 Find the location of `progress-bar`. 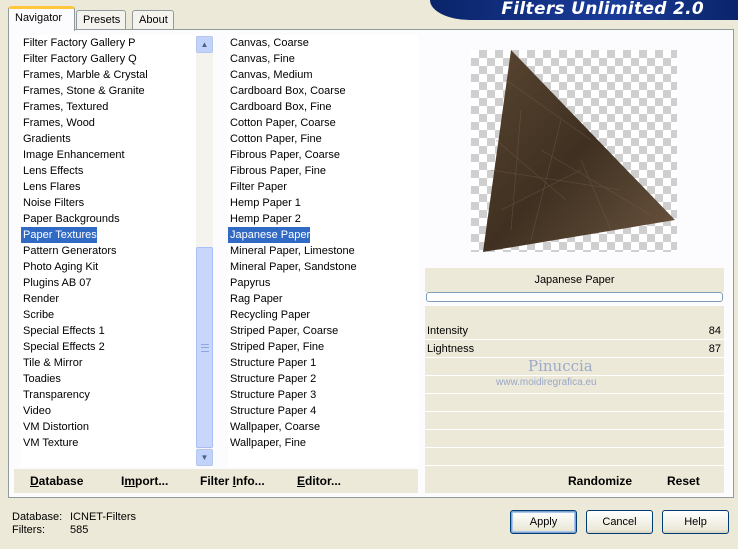

progress-bar is located at coordinates (574, 297).